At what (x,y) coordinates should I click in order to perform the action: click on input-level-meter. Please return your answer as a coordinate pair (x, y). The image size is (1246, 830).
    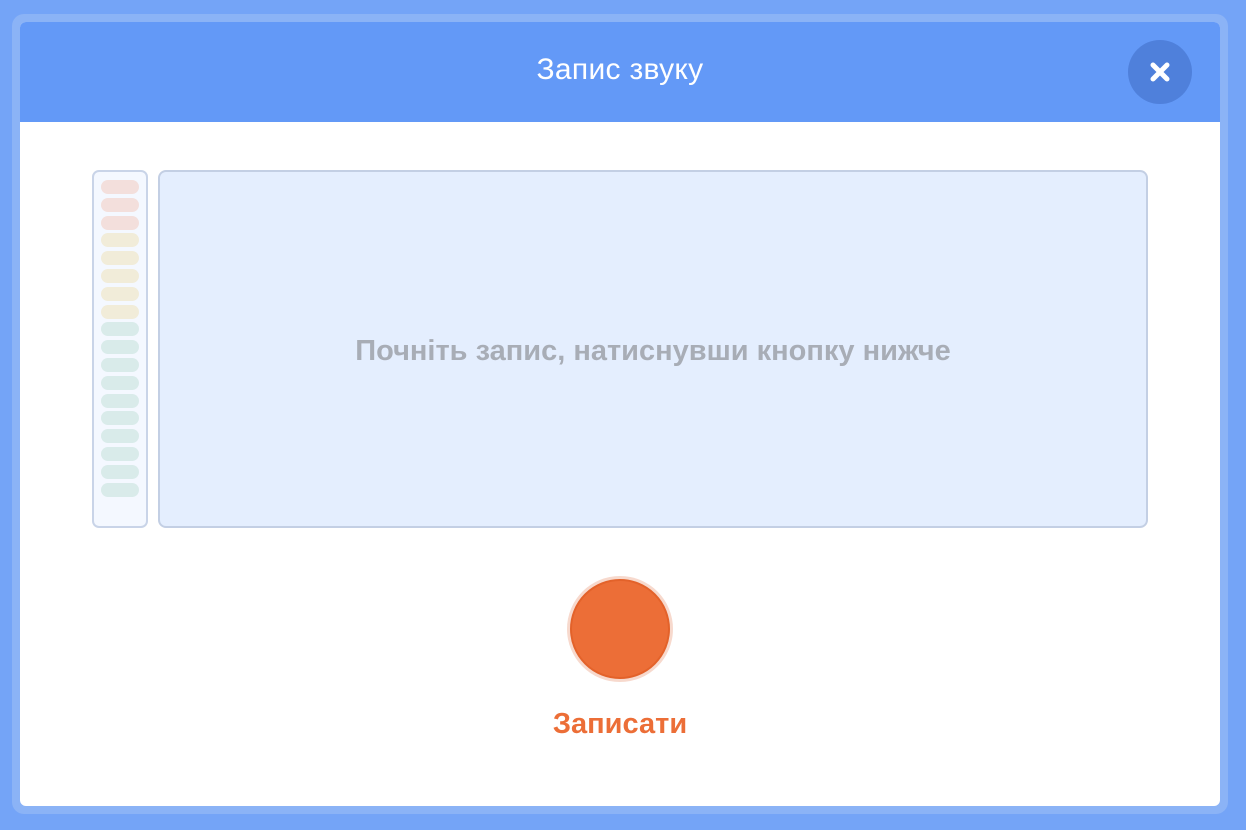
    Looking at the image, I should click on (120, 349).